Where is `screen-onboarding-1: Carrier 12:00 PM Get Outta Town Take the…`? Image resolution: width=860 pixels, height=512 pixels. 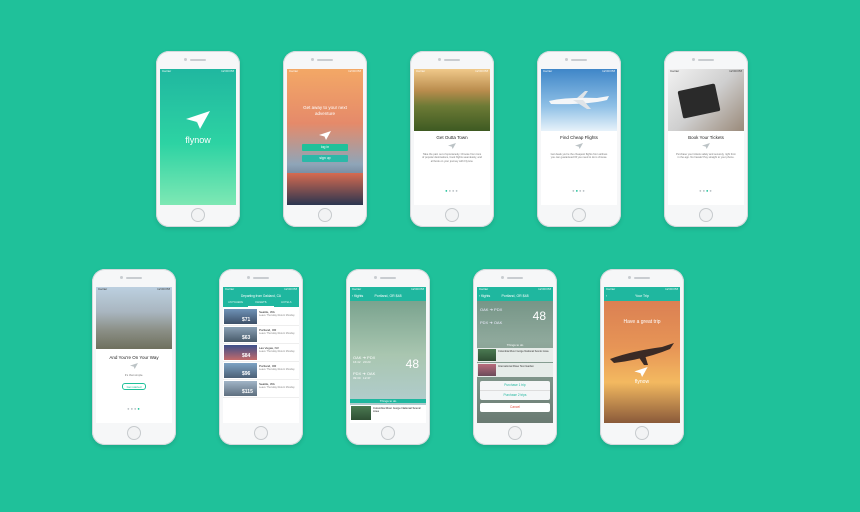
screen-onboarding-1: Carrier 12:00 PM Get Outta Town Take the… is located at coordinates (452, 137).